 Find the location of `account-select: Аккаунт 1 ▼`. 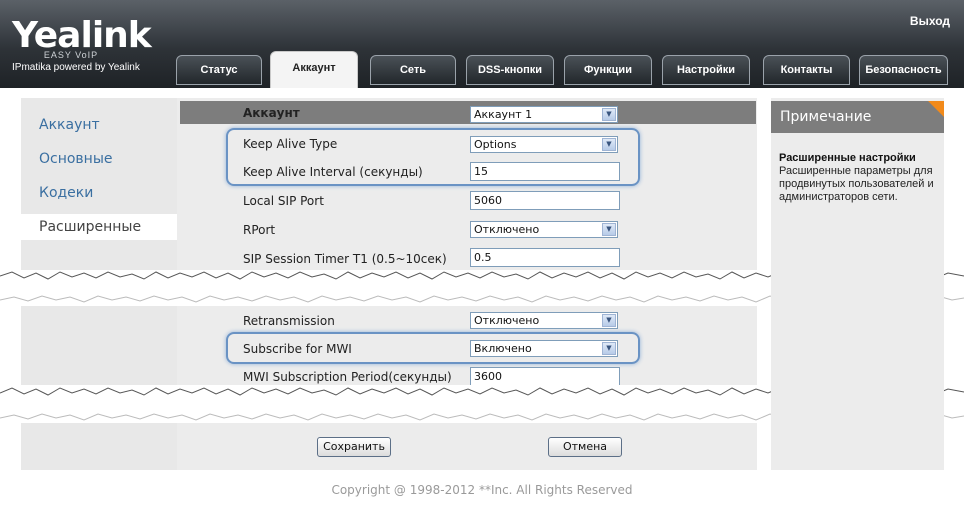

account-select: Аккаунт 1 ▼ is located at coordinates (544, 114).